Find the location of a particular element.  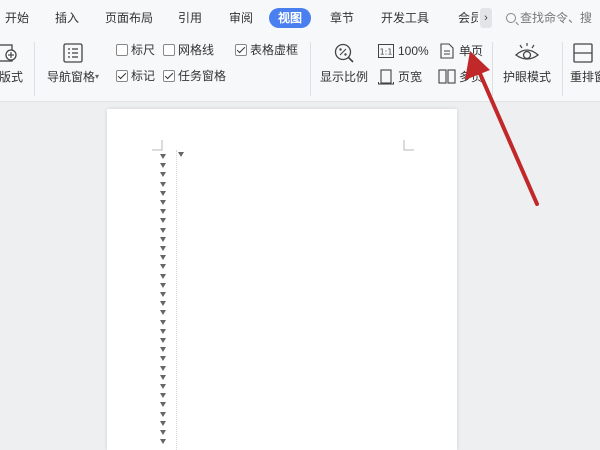

table-dashed-border is located at coordinates (176, 300).